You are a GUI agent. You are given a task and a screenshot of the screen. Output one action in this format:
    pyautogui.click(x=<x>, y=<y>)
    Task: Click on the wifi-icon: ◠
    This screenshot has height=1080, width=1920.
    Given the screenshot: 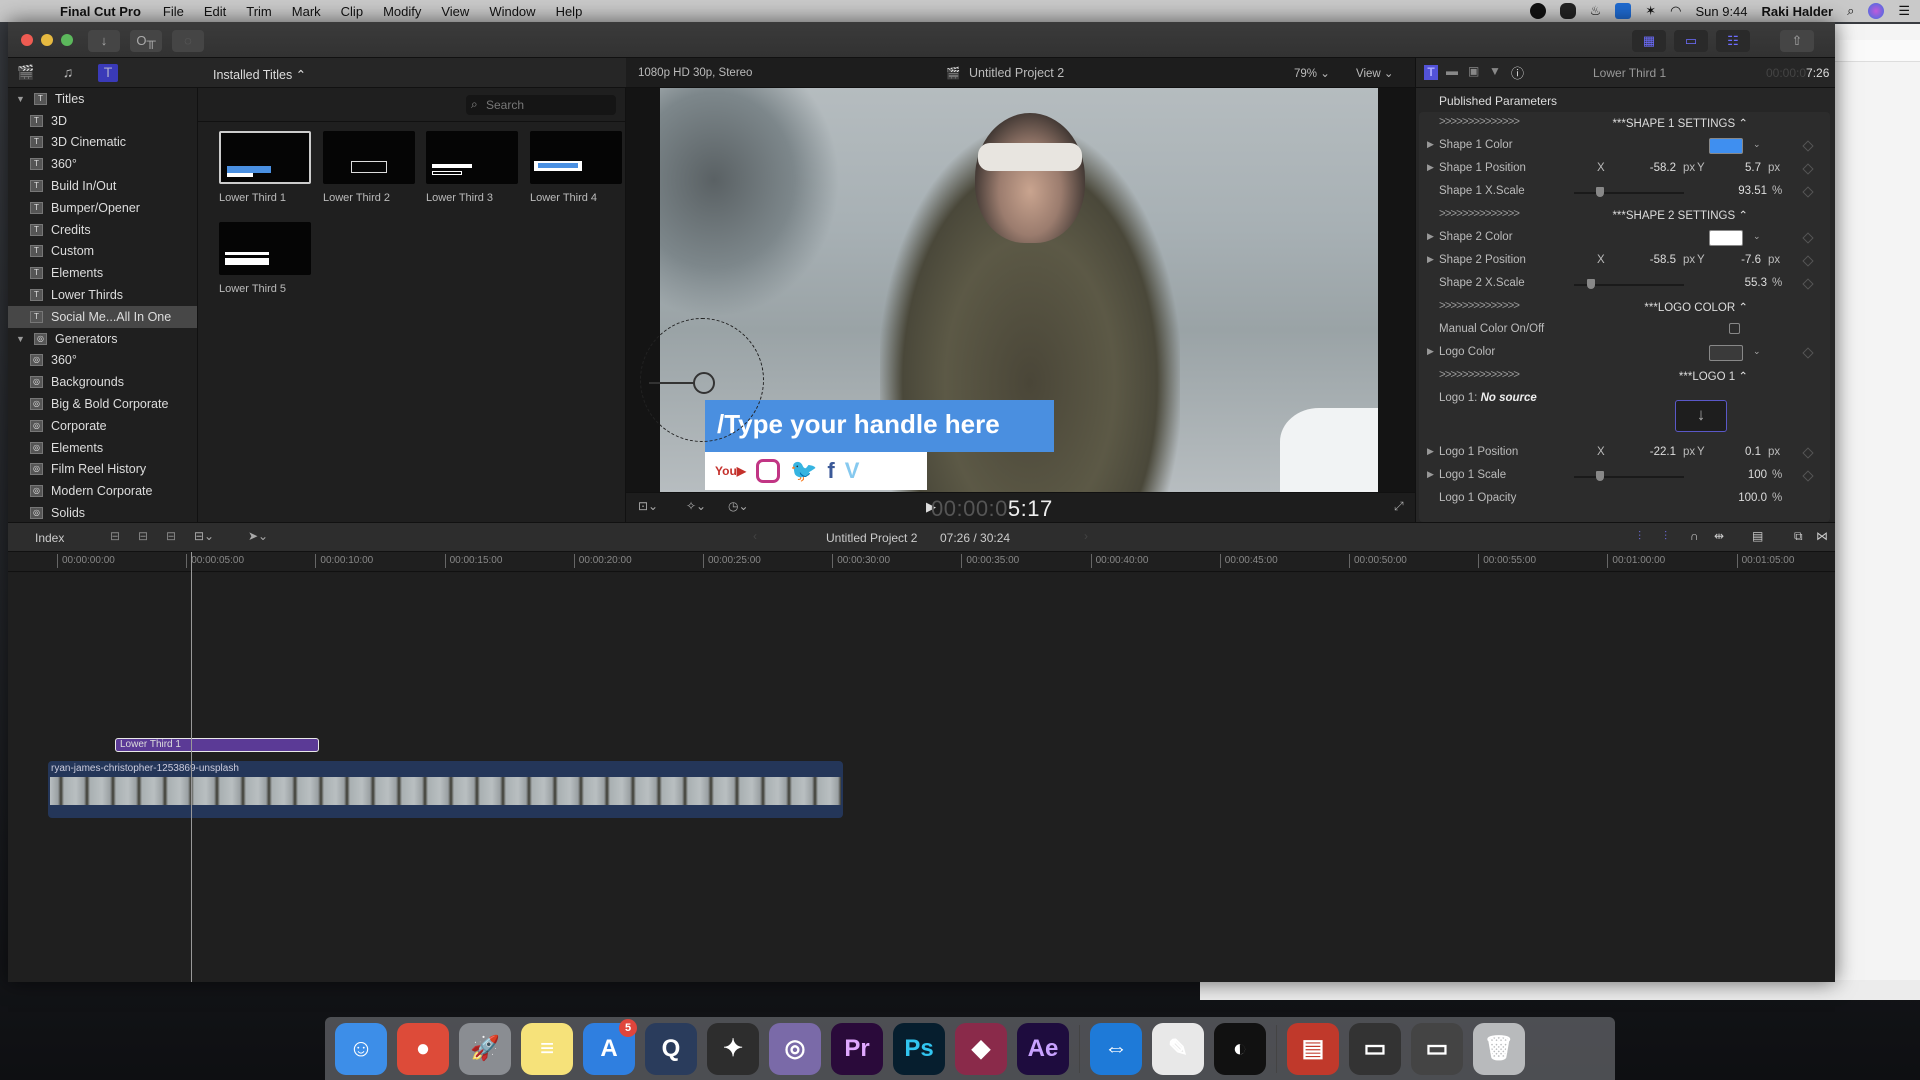 What is the action you would take?
    pyautogui.click(x=1675, y=11)
    